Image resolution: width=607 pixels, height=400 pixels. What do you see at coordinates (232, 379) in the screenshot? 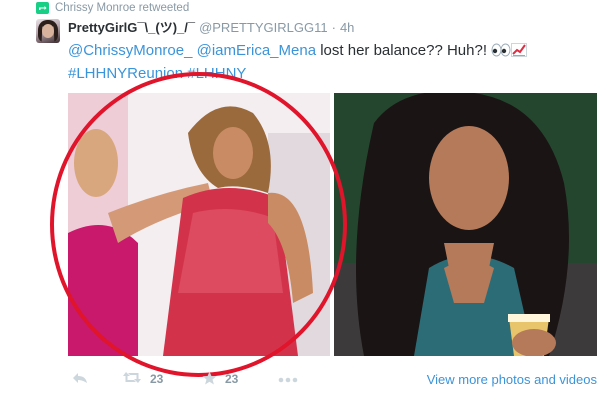
I see `favorite-count: 23` at bounding box center [232, 379].